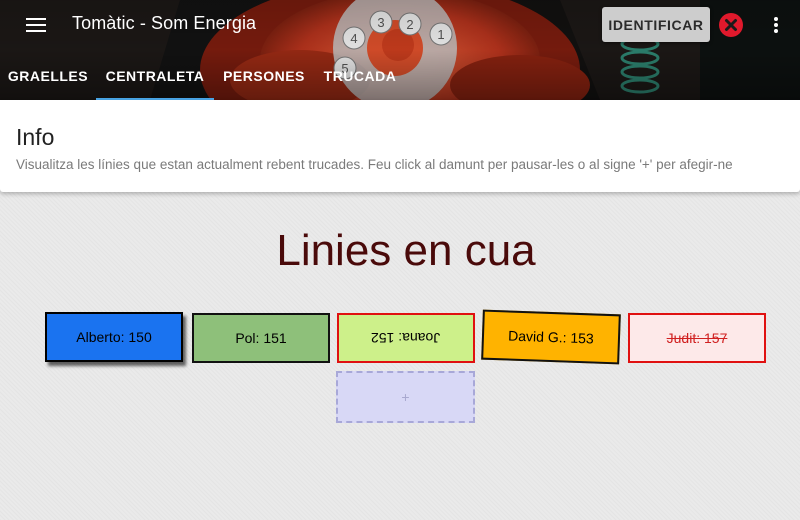  What do you see at coordinates (36, 25) in the screenshot?
I see `hamburger-menu-icon` at bounding box center [36, 25].